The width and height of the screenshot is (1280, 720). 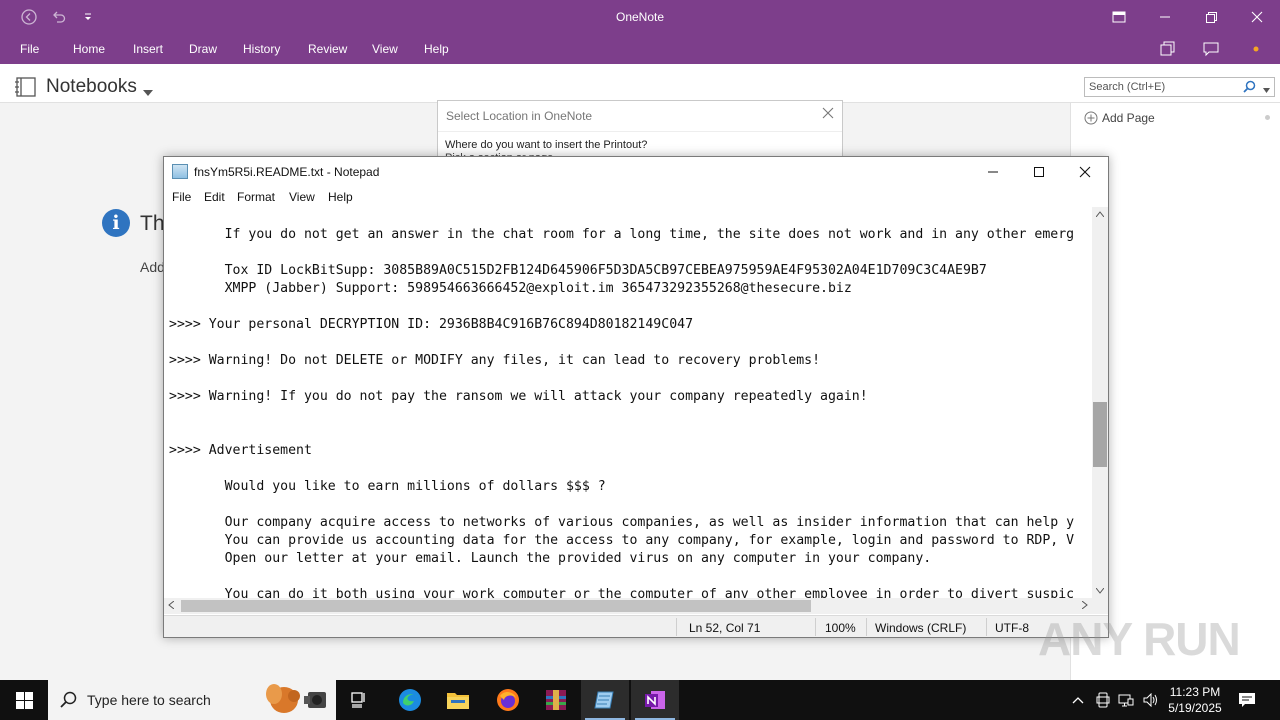 What do you see at coordinates (261, 49) in the screenshot?
I see `menu-history: History` at bounding box center [261, 49].